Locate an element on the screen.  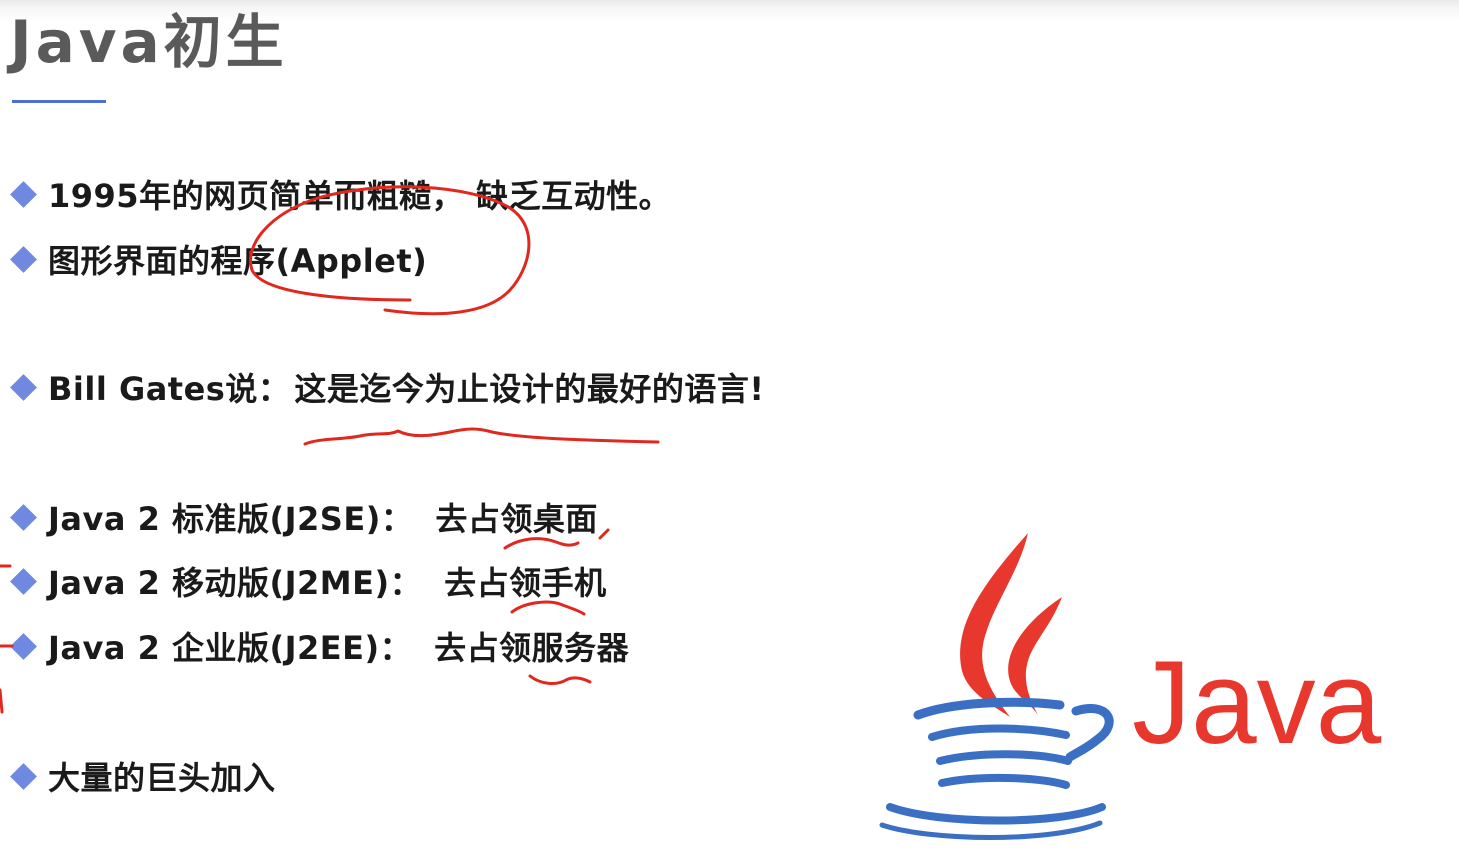
slide-title: Java初生 is located at coordinates (149, 42).